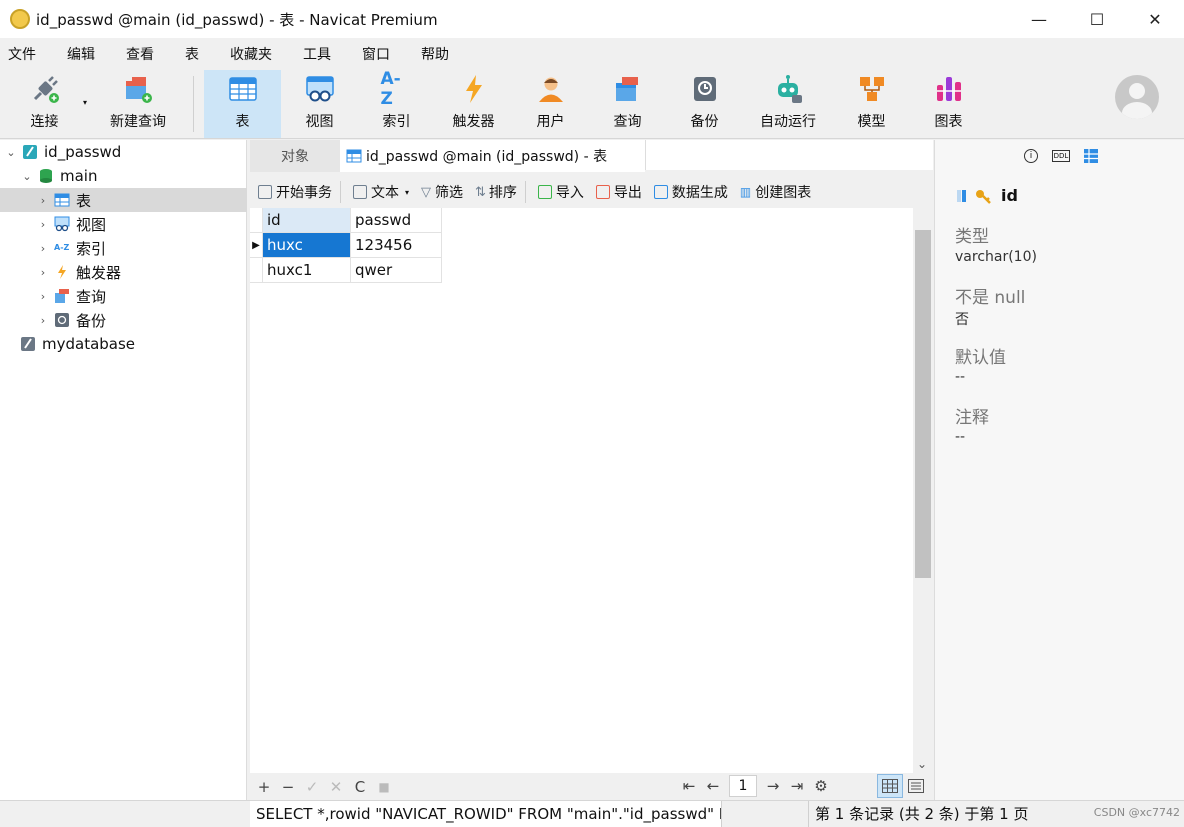  What do you see at coordinates (550, 104) in the screenshot?
I see `user-button: 用户` at bounding box center [550, 104].